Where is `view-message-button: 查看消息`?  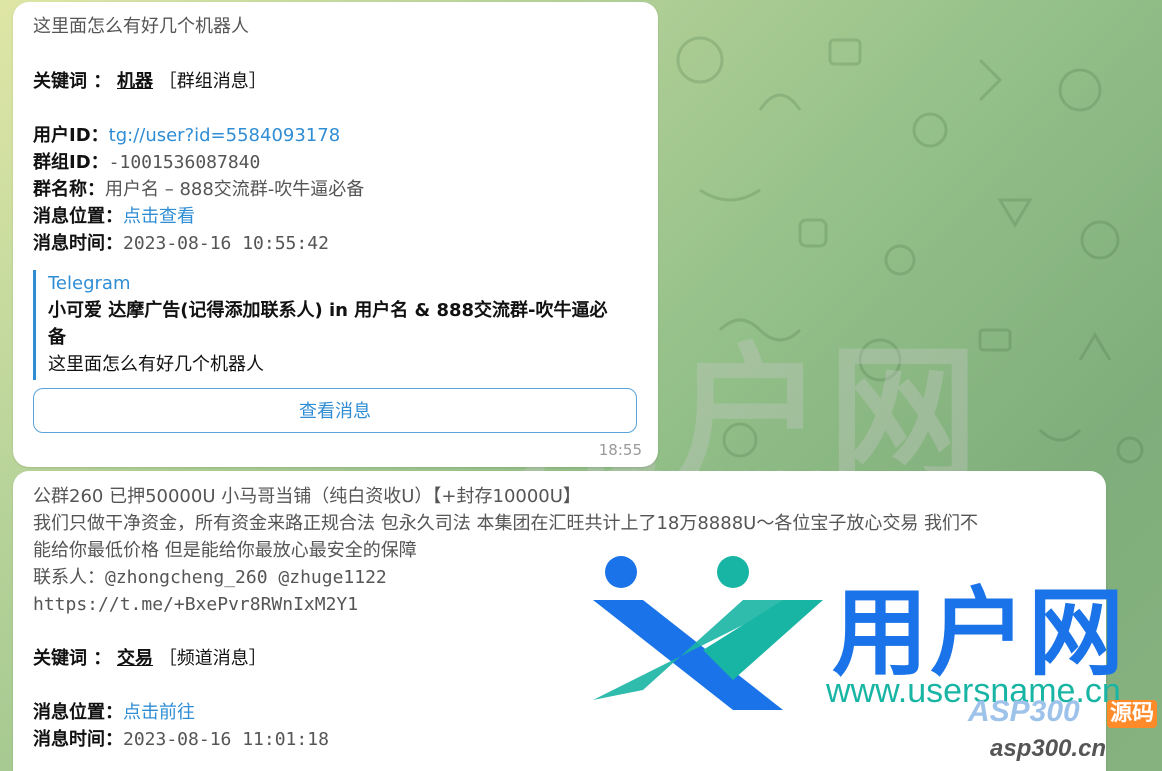
view-message-button: 查看消息 is located at coordinates (335, 410).